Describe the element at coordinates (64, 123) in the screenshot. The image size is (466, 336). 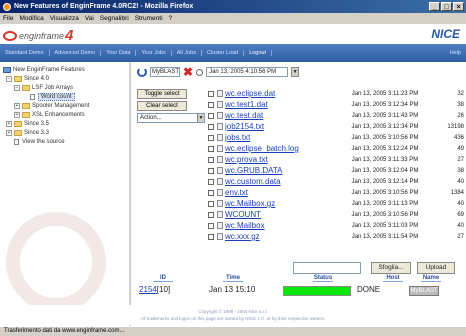
I see `tree-item-since-3-5: + Since 3.5` at that location.